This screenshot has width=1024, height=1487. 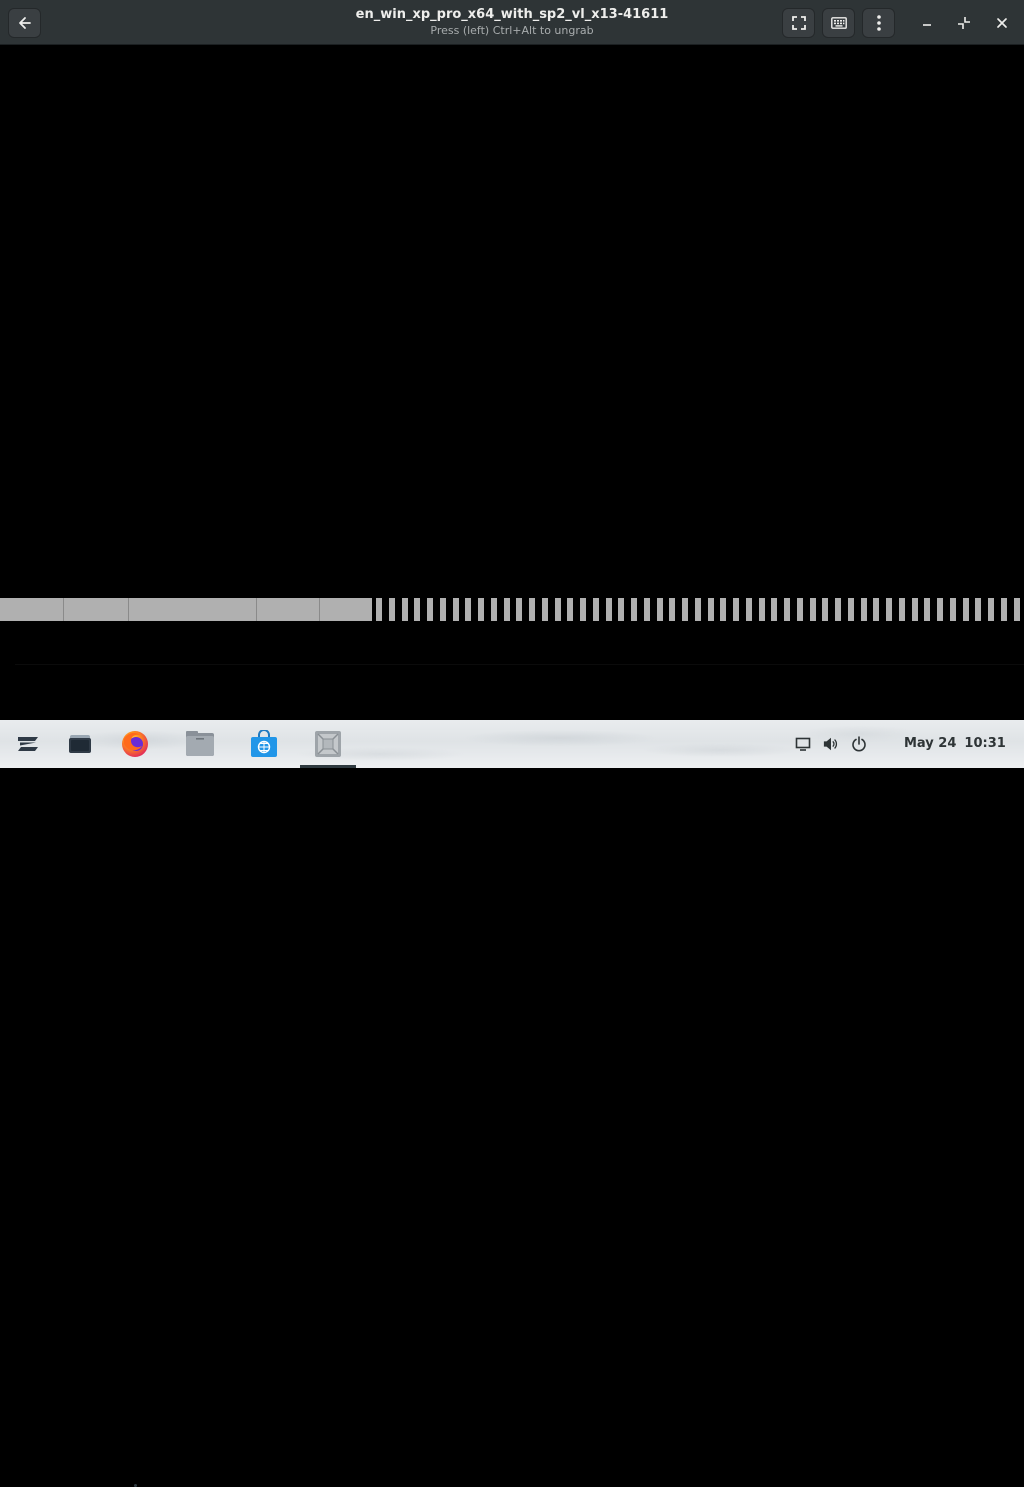 I want to click on progress-filled-segment, so click(x=186, y=609).